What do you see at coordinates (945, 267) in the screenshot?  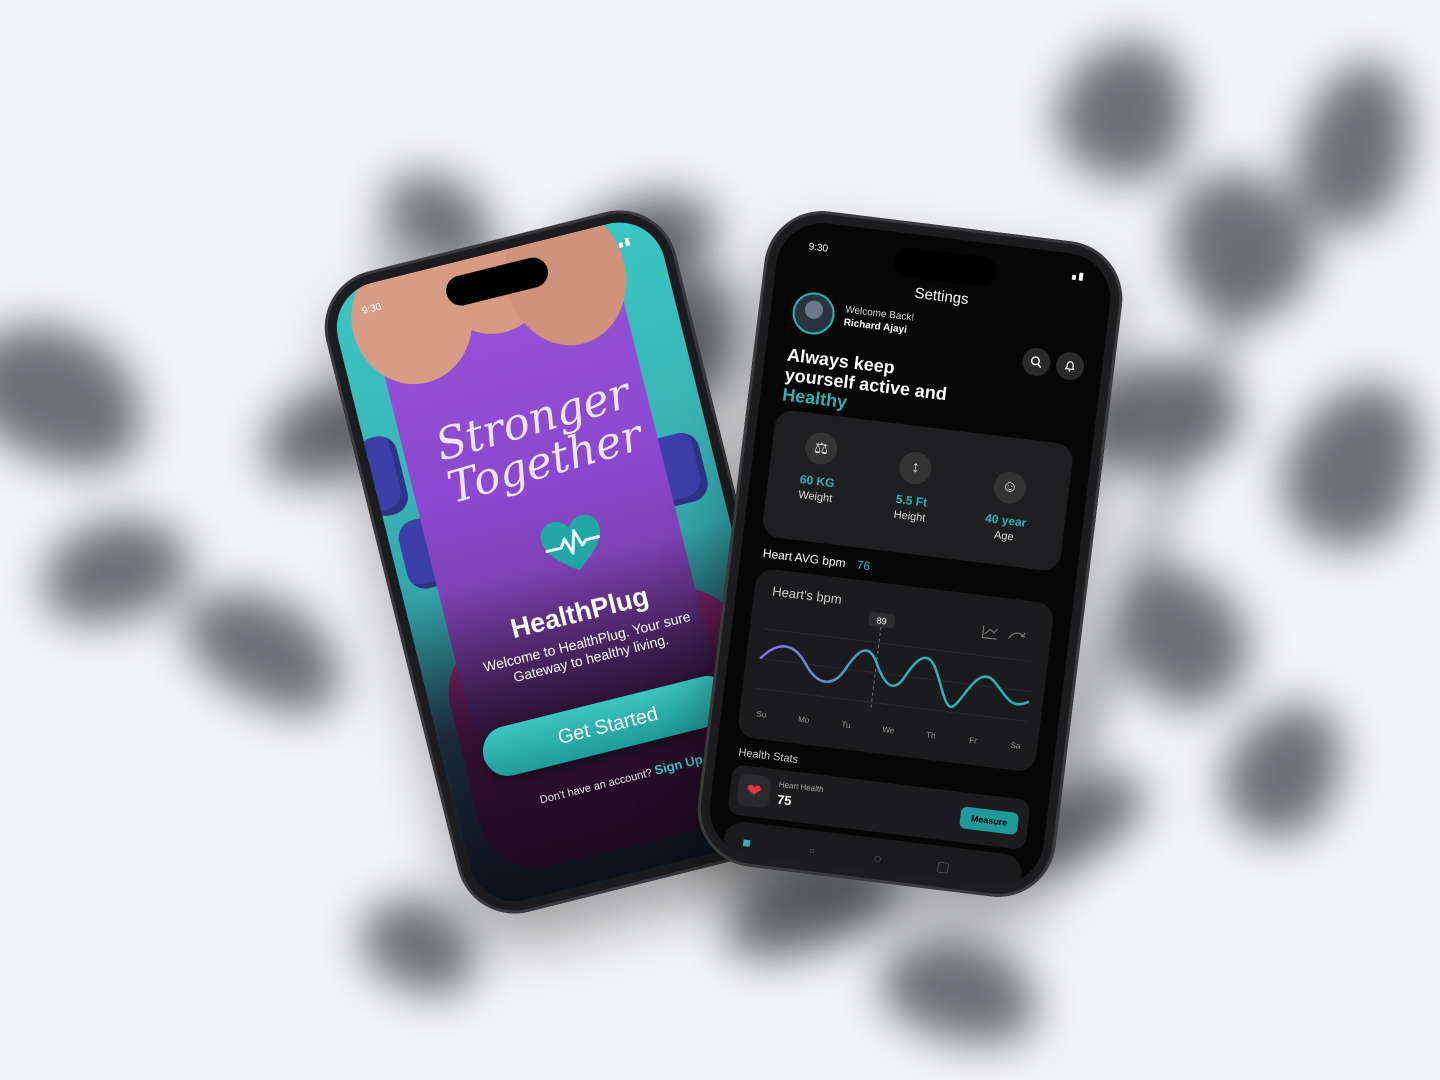 I see `dynamic-island` at bounding box center [945, 267].